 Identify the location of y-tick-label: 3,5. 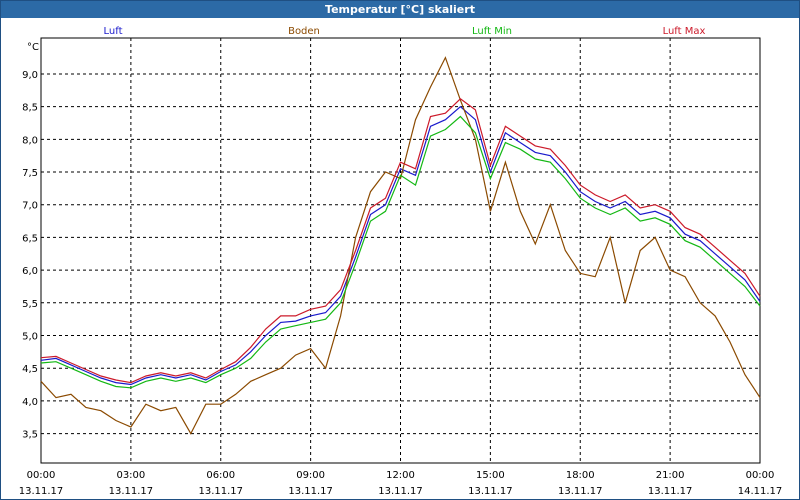
(30, 435).